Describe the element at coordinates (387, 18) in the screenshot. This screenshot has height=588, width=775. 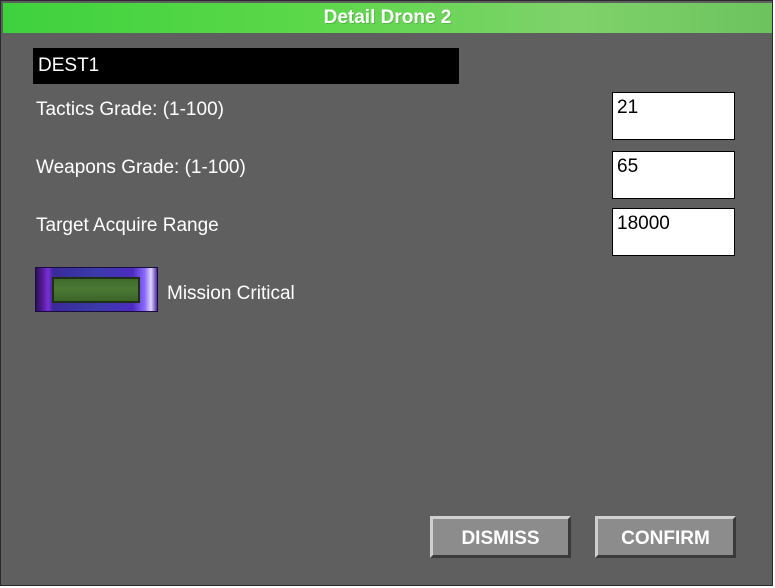
I see `dialog-title: Detail Drone 2` at that location.